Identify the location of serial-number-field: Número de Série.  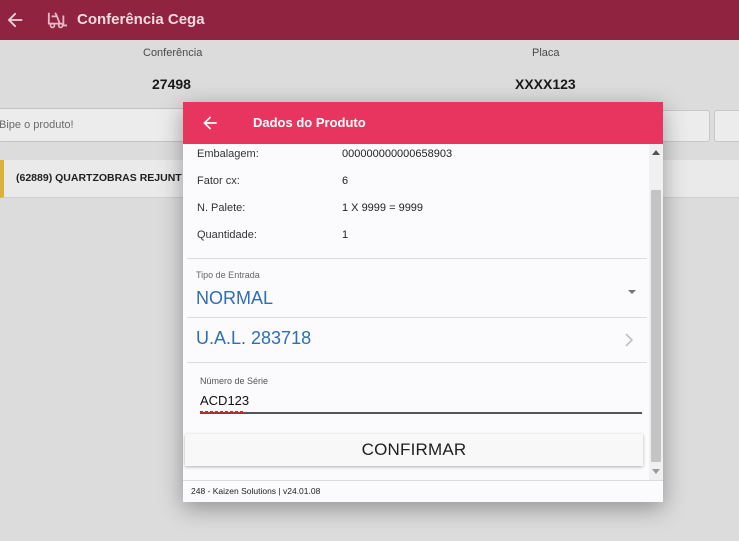
(419, 391).